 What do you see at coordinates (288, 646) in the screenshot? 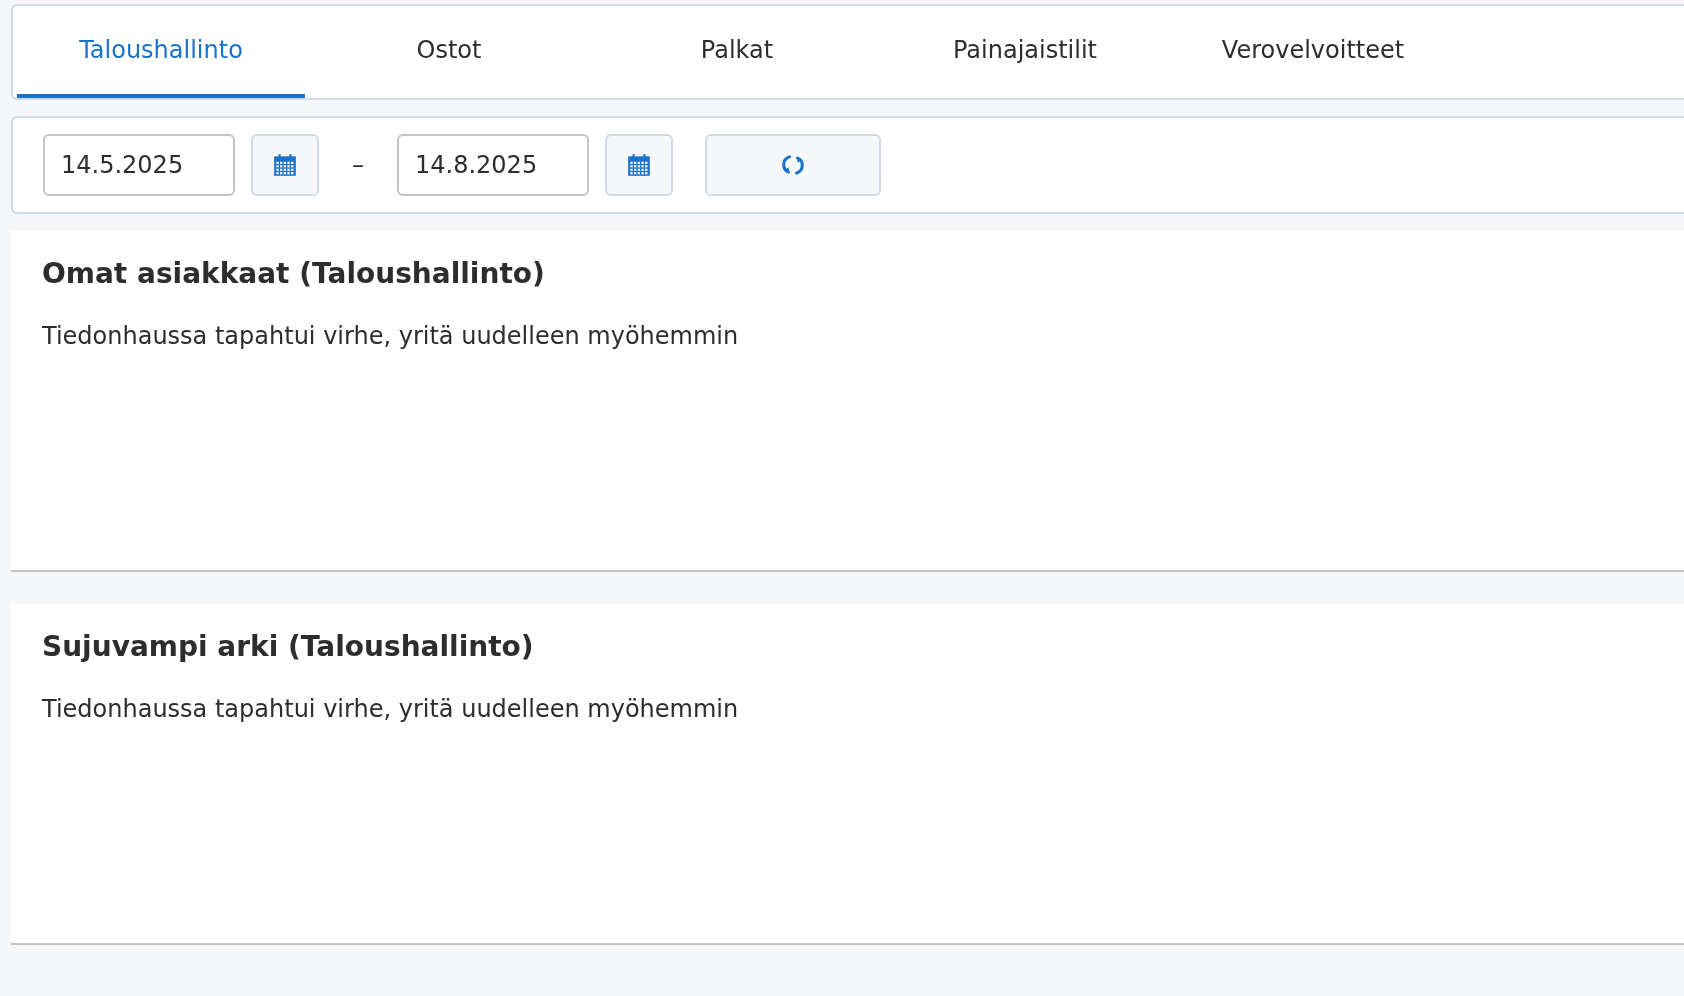
I see `section-title: Sujuvampi arki (Taloushallinto)` at bounding box center [288, 646].